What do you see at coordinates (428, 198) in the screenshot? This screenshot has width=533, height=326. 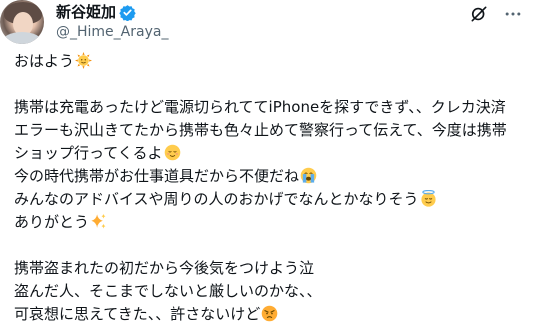 I see `halo-face-icon` at bounding box center [428, 198].